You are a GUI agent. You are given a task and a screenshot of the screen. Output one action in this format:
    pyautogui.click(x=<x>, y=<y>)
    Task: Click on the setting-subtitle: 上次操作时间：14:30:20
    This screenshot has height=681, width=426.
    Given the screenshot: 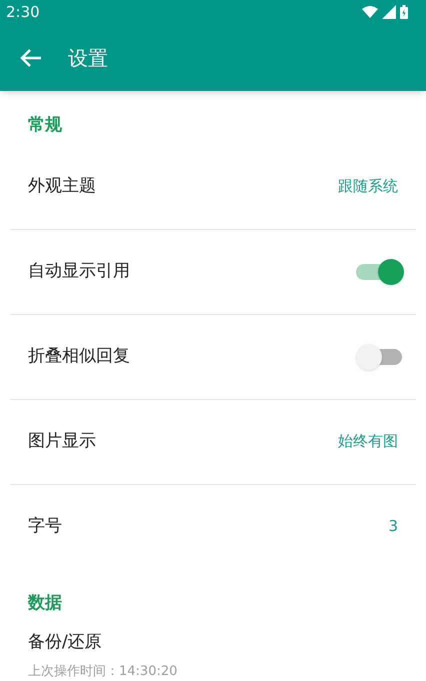 What is the action you would take?
    pyautogui.click(x=103, y=671)
    